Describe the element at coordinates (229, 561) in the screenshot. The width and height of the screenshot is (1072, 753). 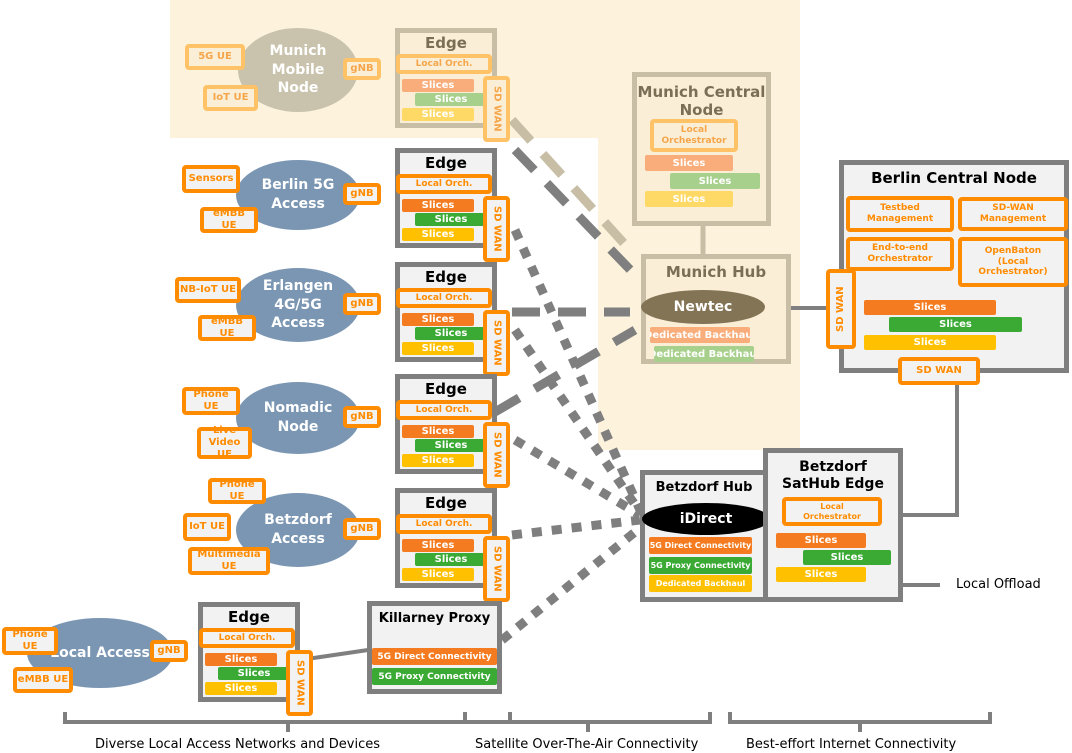
I see `ue-device: Multimedia UE` at that location.